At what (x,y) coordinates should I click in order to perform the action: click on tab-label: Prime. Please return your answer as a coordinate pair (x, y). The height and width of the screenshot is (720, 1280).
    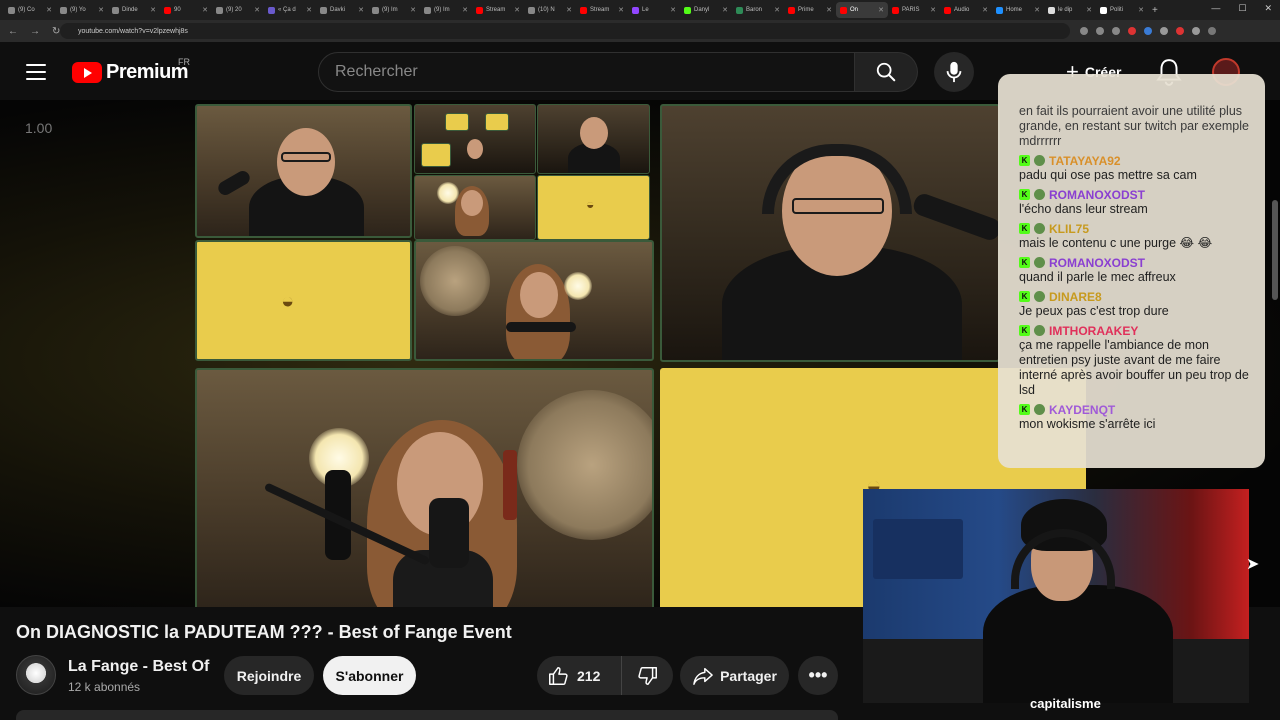
    Looking at the image, I should click on (806, 10).